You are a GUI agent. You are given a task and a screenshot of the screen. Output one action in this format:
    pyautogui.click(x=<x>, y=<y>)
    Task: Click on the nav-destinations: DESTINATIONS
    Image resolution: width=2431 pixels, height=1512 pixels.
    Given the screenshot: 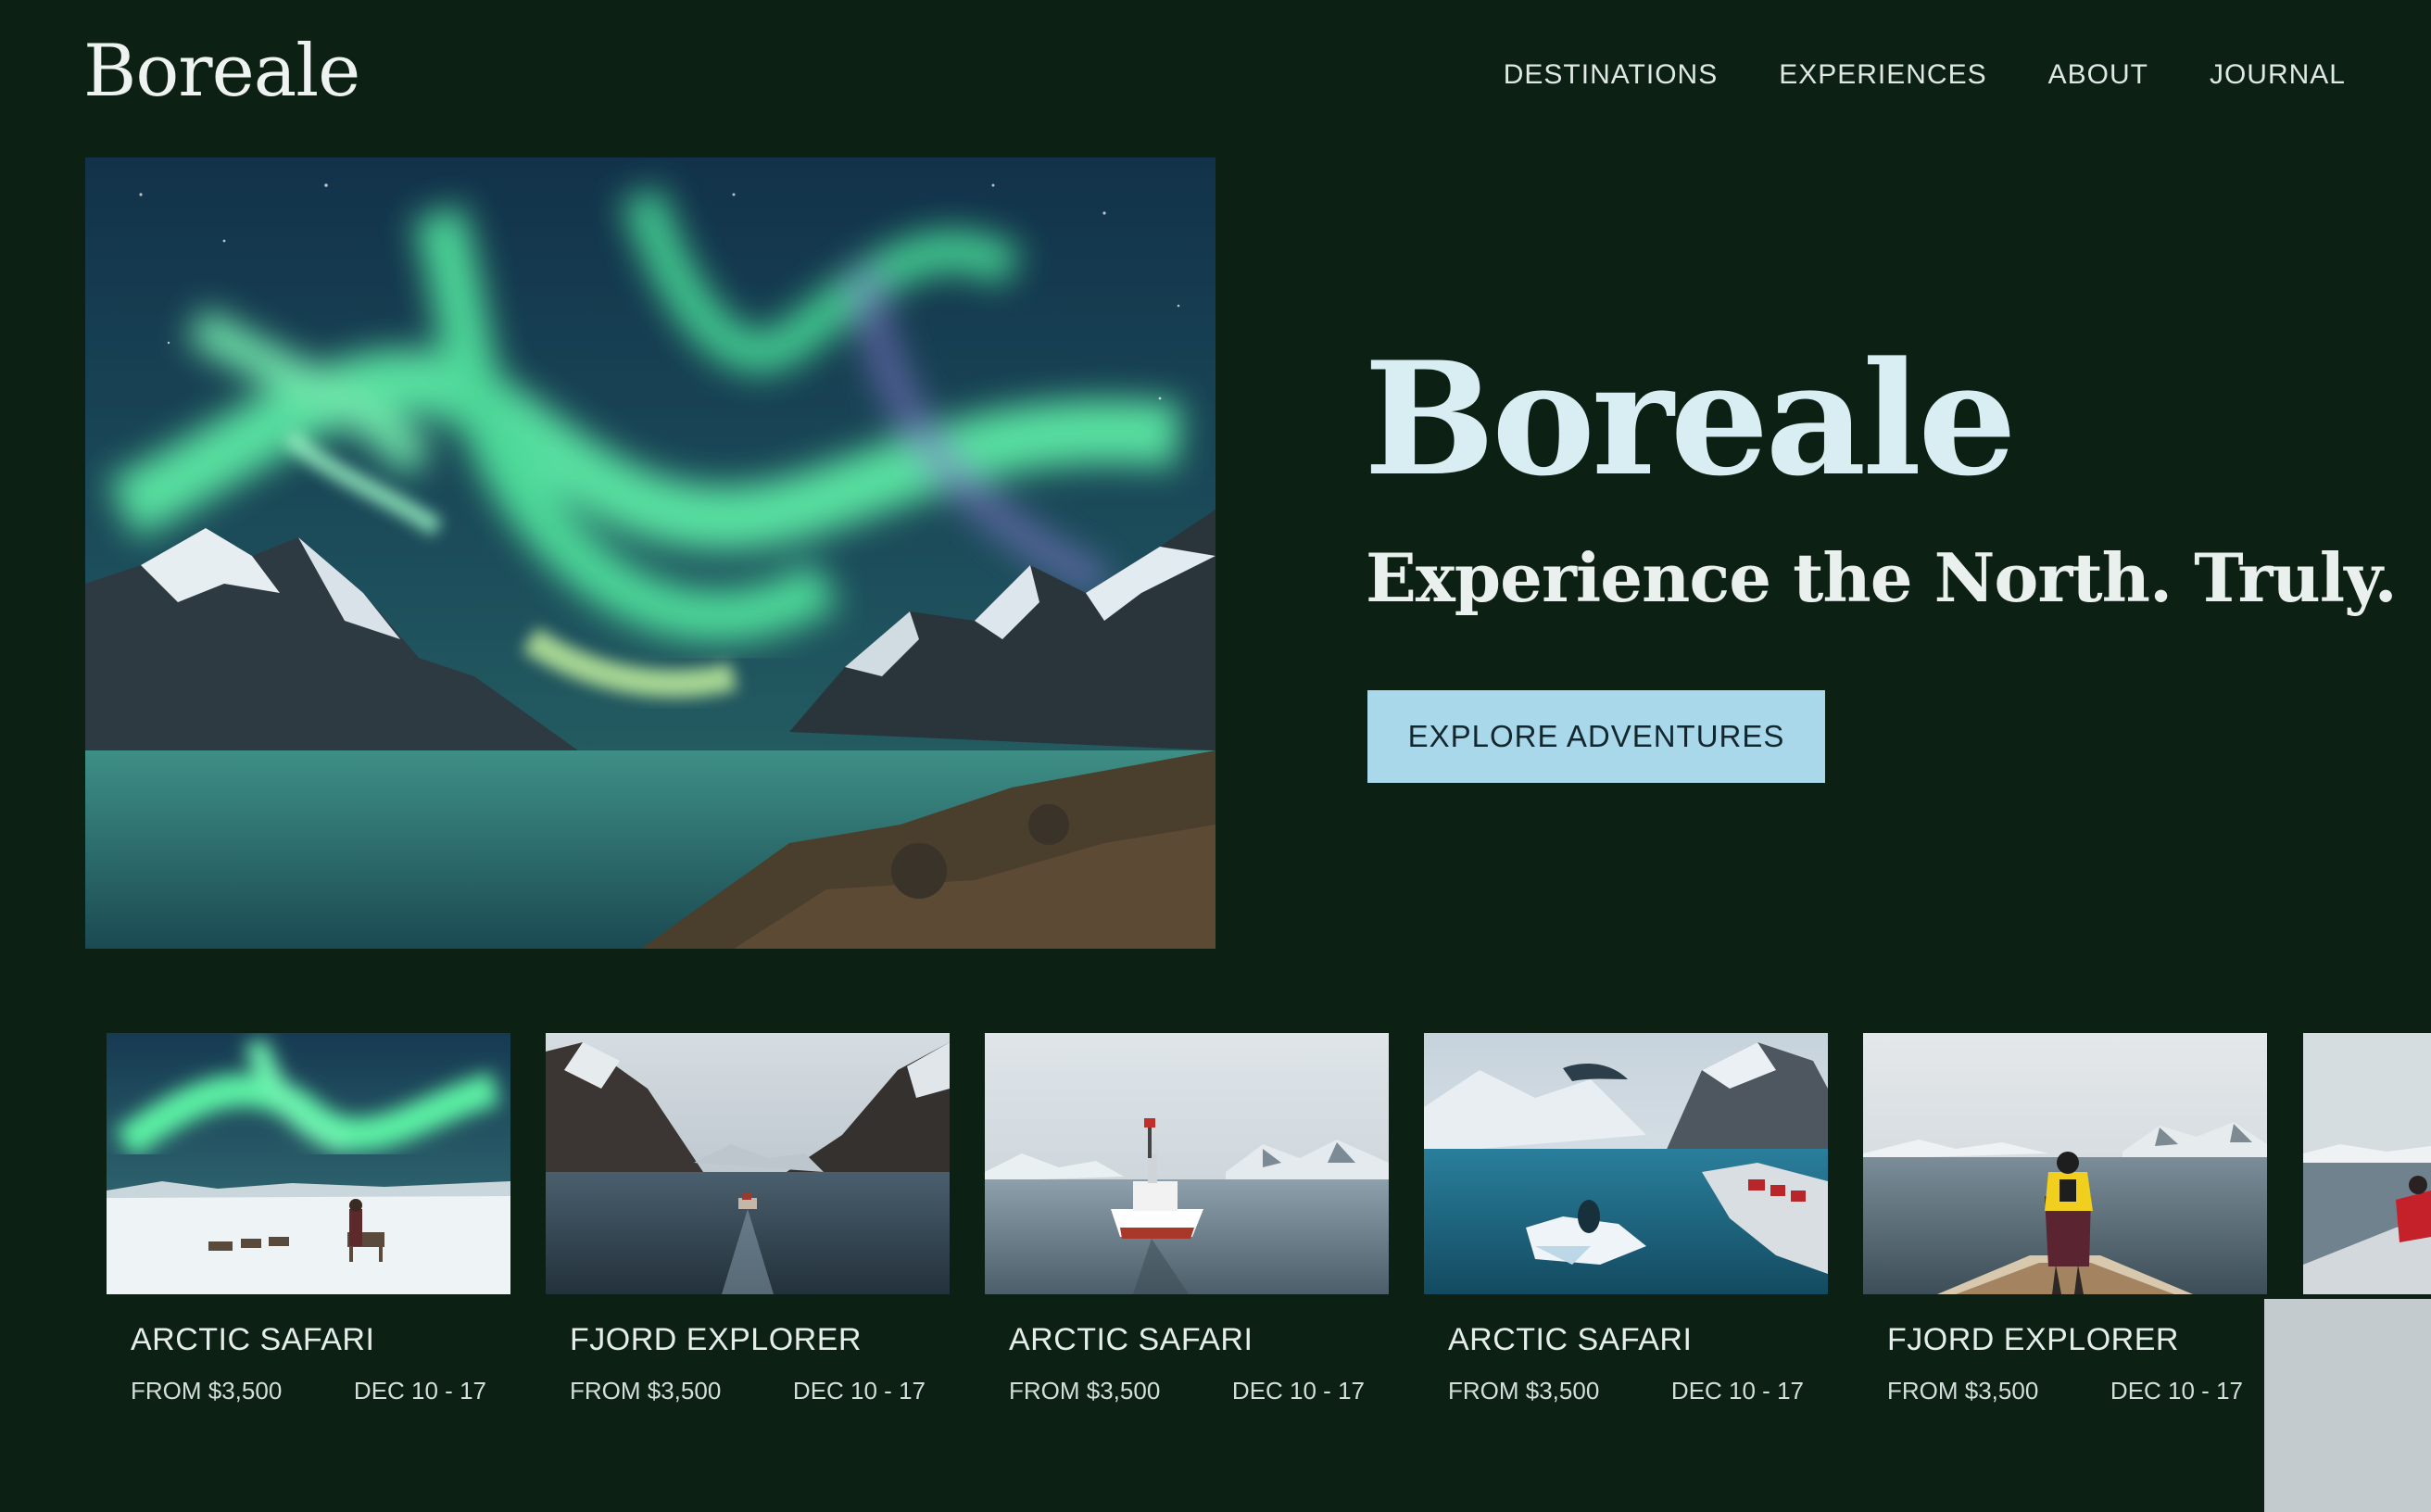 What is the action you would take?
    pyautogui.click(x=1611, y=75)
    